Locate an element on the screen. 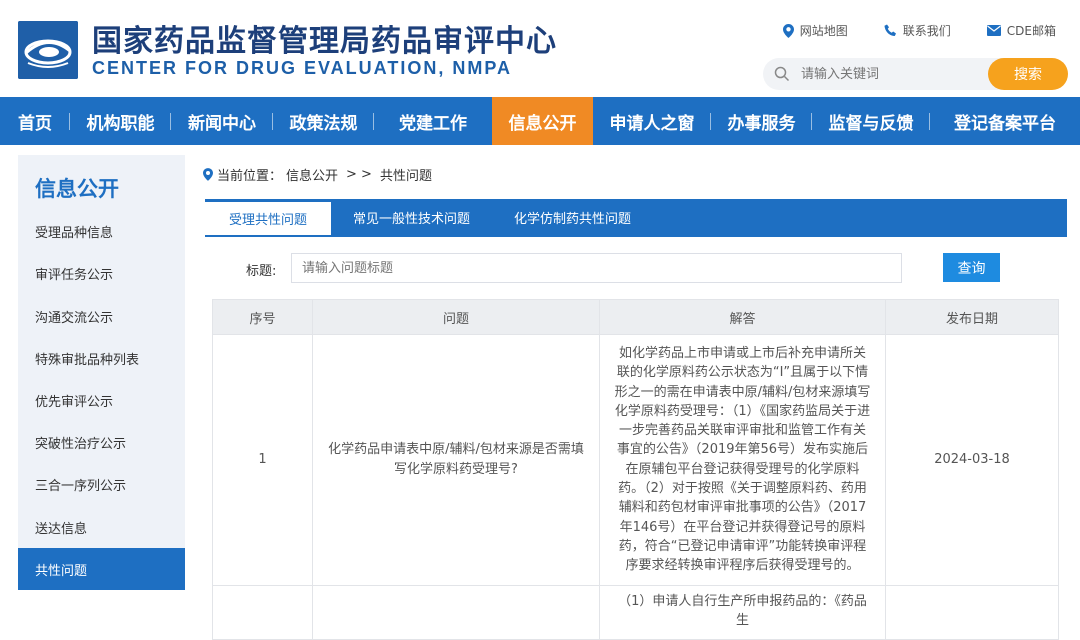 The height and width of the screenshot is (640, 1080). cde-mail-label: CDE邮箱 is located at coordinates (1031, 31).